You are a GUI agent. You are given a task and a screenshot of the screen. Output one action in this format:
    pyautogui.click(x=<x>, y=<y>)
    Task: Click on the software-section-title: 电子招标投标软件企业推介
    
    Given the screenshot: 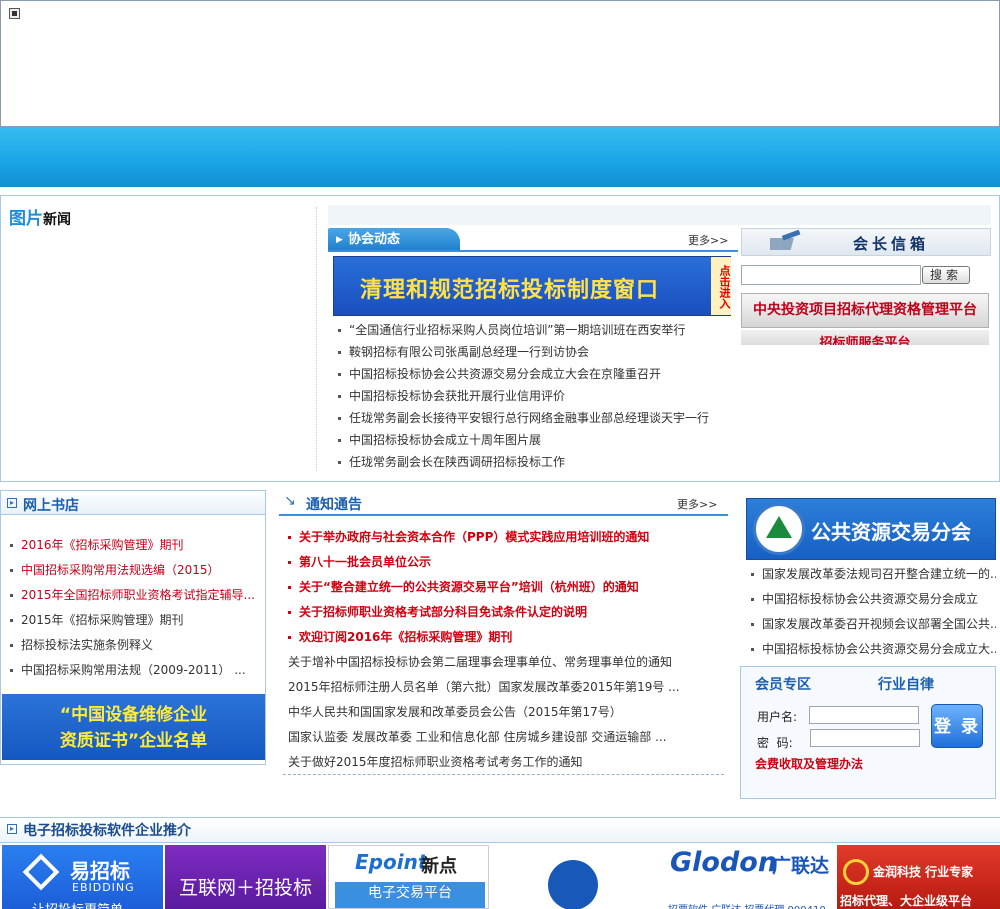 What is the action you would take?
    pyautogui.click(x=107, y=831)
    